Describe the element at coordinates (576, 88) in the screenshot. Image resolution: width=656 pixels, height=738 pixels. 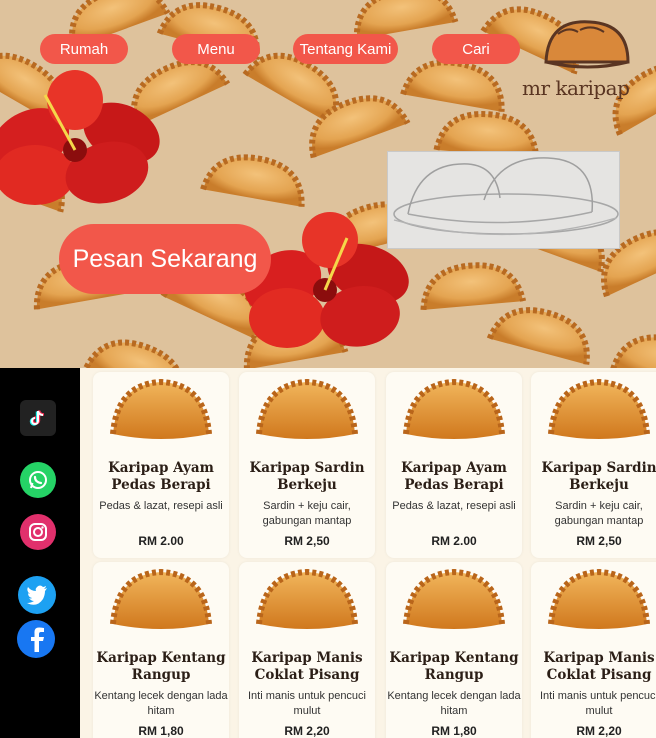
I see `brand-name: mr karipap` at that location.